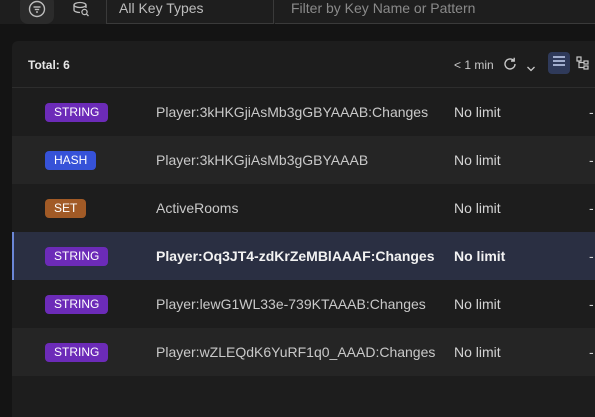 The width and height of the screenshot is (595, 417). Describe the element at coordinates (295, 256) in the screenshot. I see `key-name: Player:Oq3JT4-zdKrZeMBlAAAF:Changes` at that location.